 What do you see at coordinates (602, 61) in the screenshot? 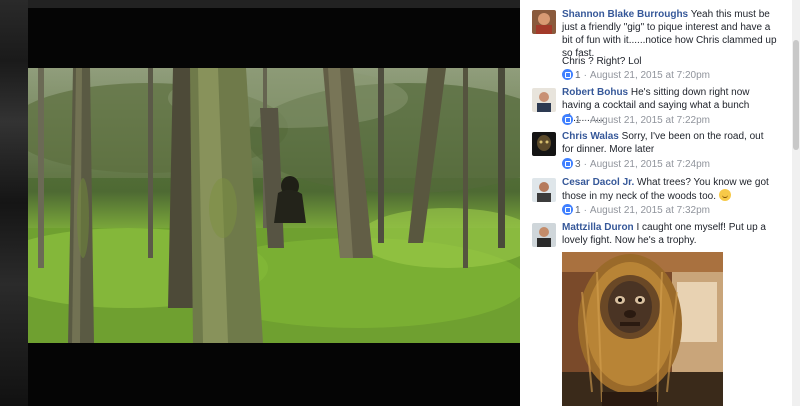
I see `comment-text-continued: Chris ? Right? Lol` at bounding box center [602, 61].